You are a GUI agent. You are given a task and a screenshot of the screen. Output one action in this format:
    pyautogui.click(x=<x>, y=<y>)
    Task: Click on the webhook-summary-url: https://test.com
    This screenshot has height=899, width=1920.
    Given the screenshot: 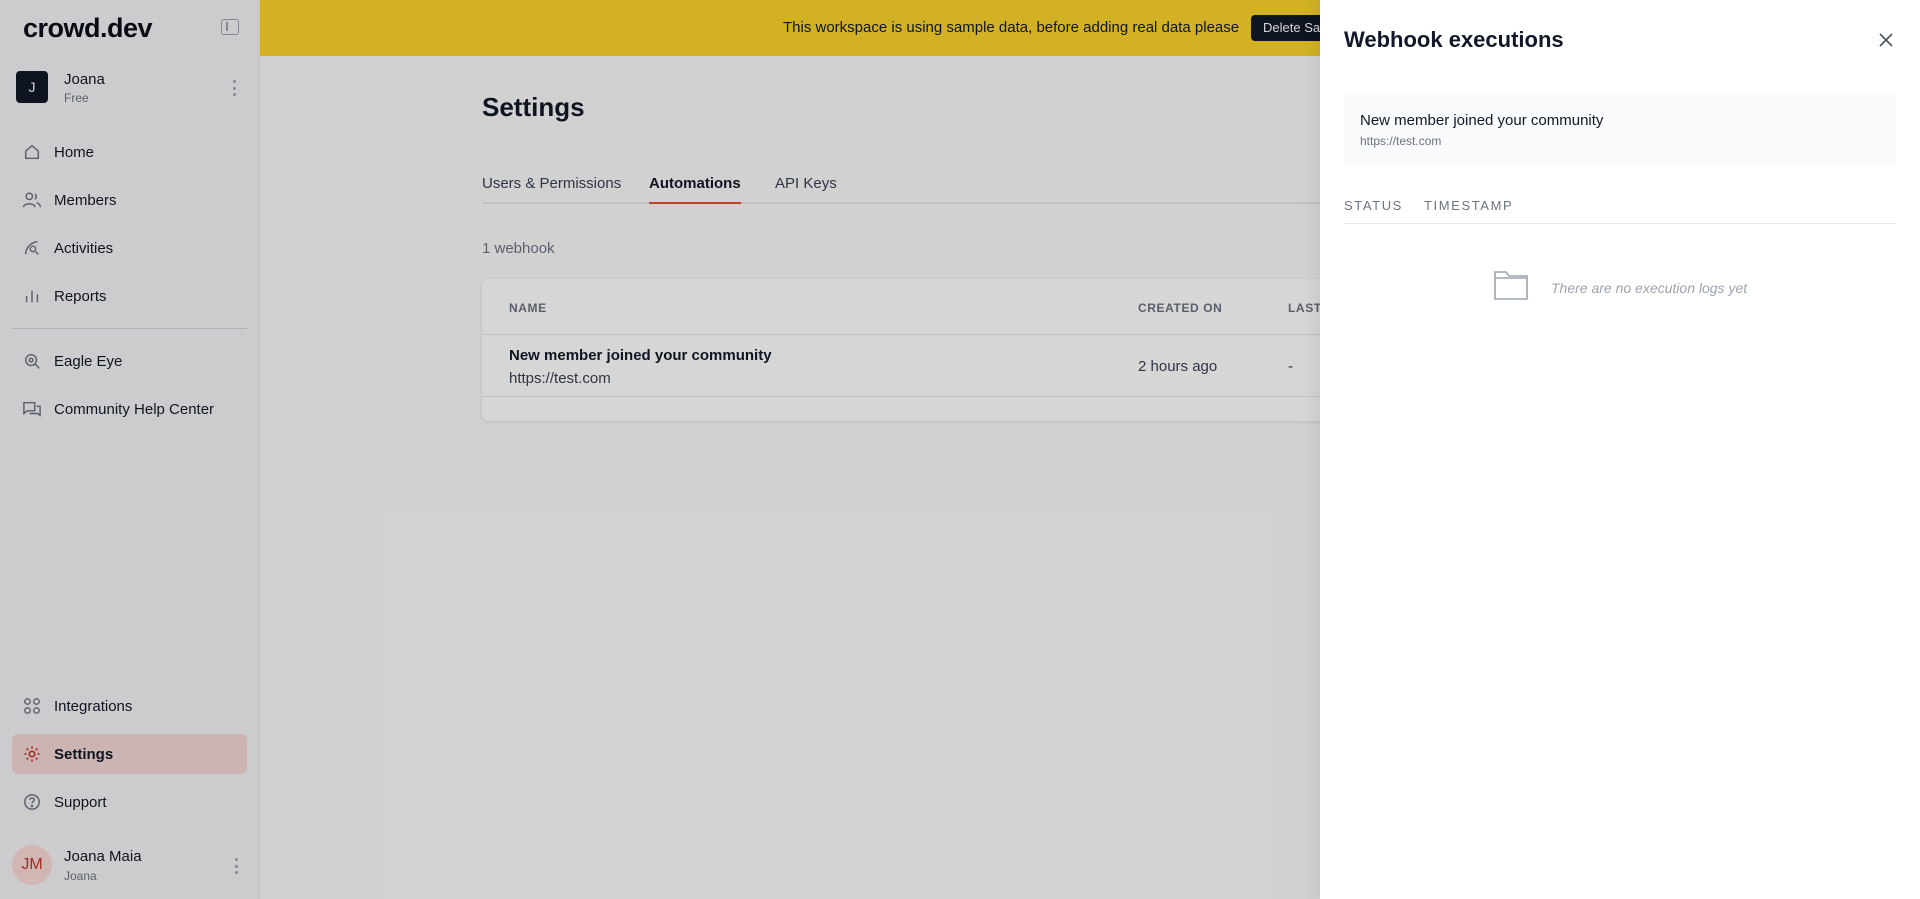 What is the action you would take?
    pyautogui.click(x=1401, y=141)
    